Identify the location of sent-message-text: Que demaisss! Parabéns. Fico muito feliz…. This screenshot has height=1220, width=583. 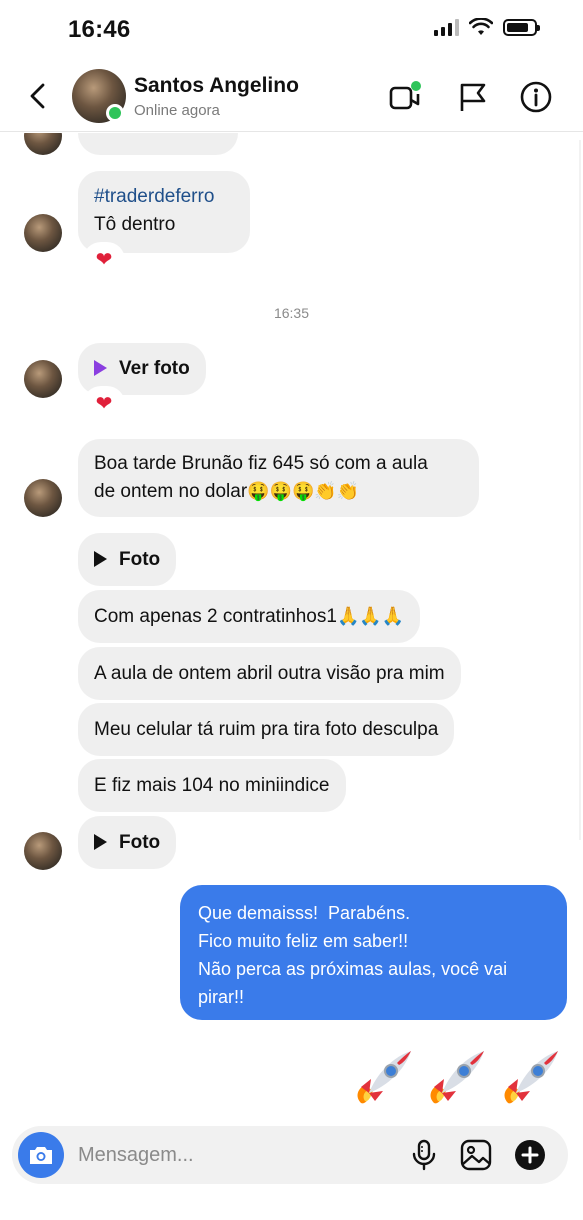
(353, 955).